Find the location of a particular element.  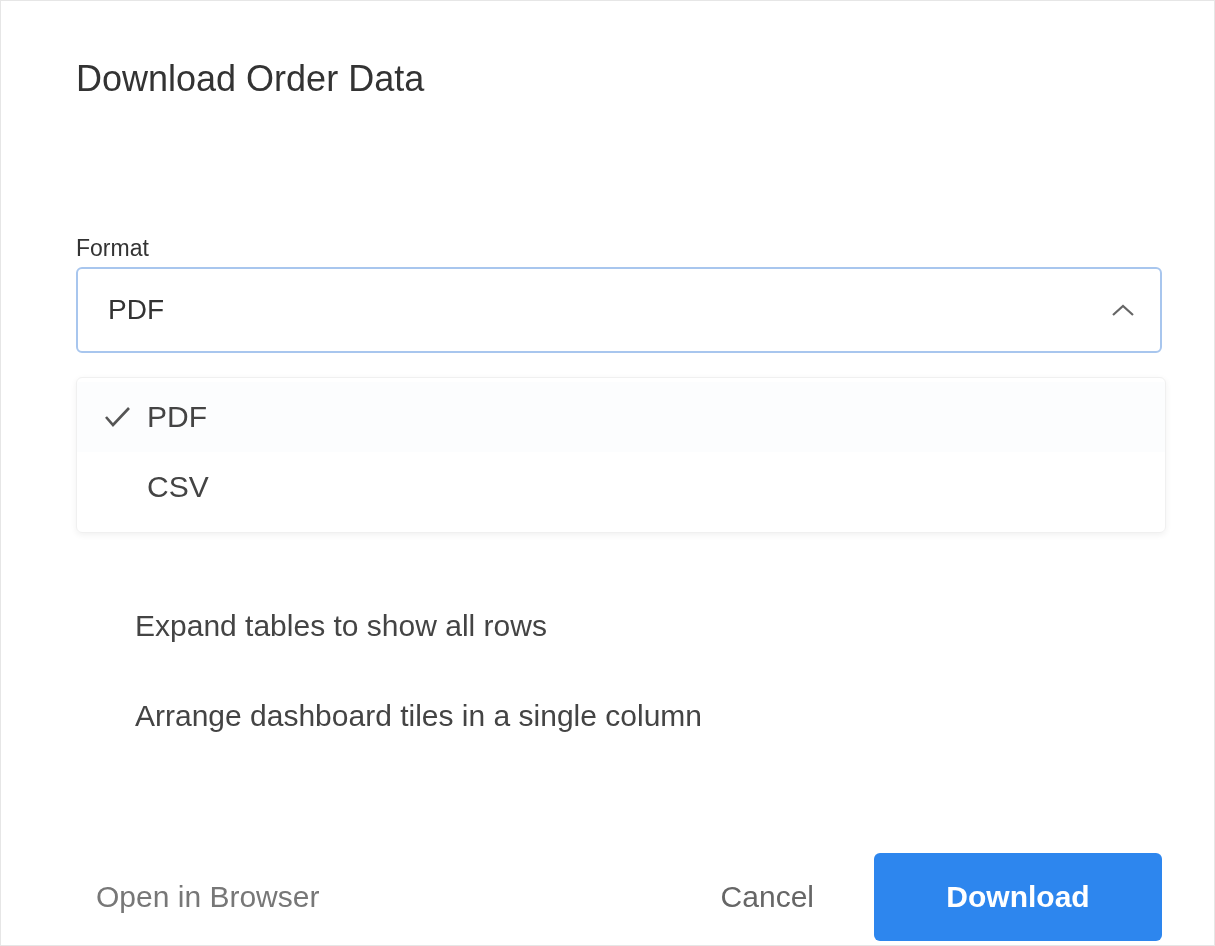

cancel-button: Cancel is located at coordinates (767, 897).